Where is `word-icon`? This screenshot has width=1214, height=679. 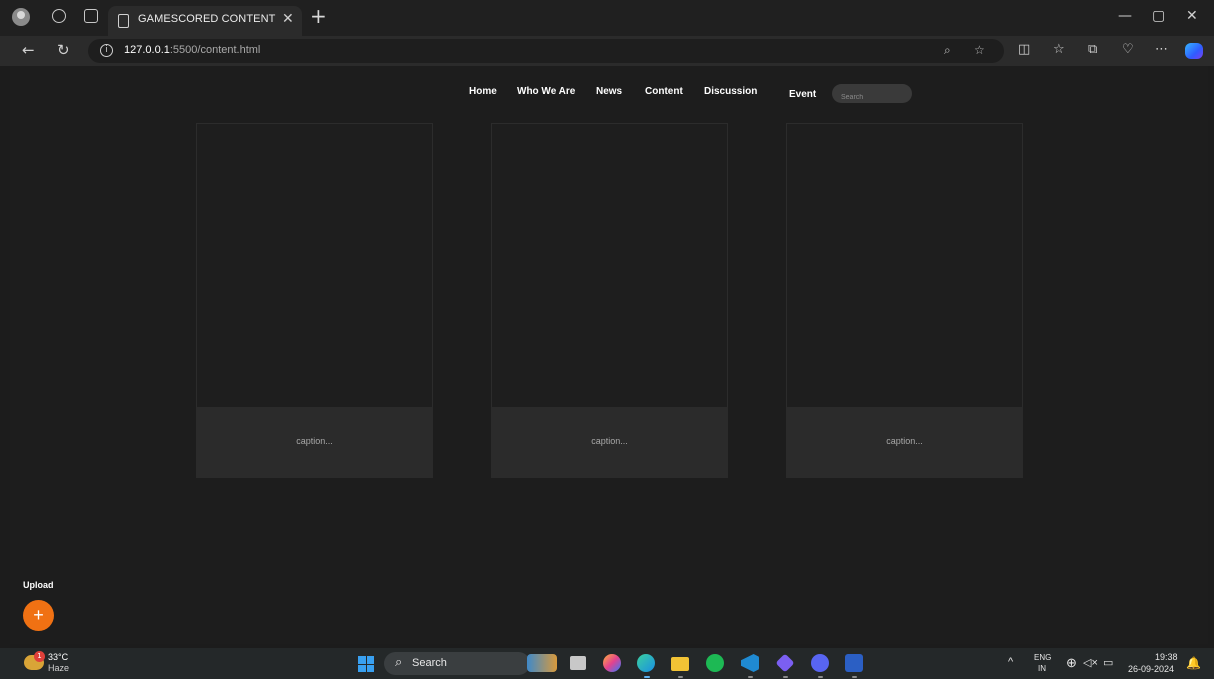
word-icon is located at coordinates (854, 663).